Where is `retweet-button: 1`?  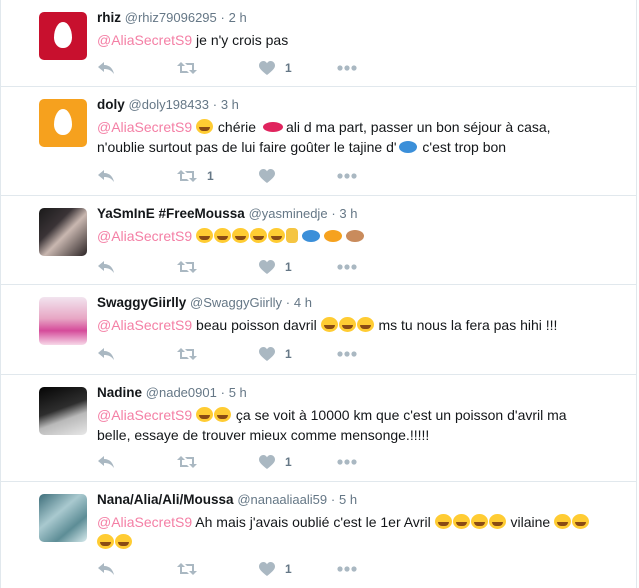
retweet-button: 1 is located at coordinates (195, 176).